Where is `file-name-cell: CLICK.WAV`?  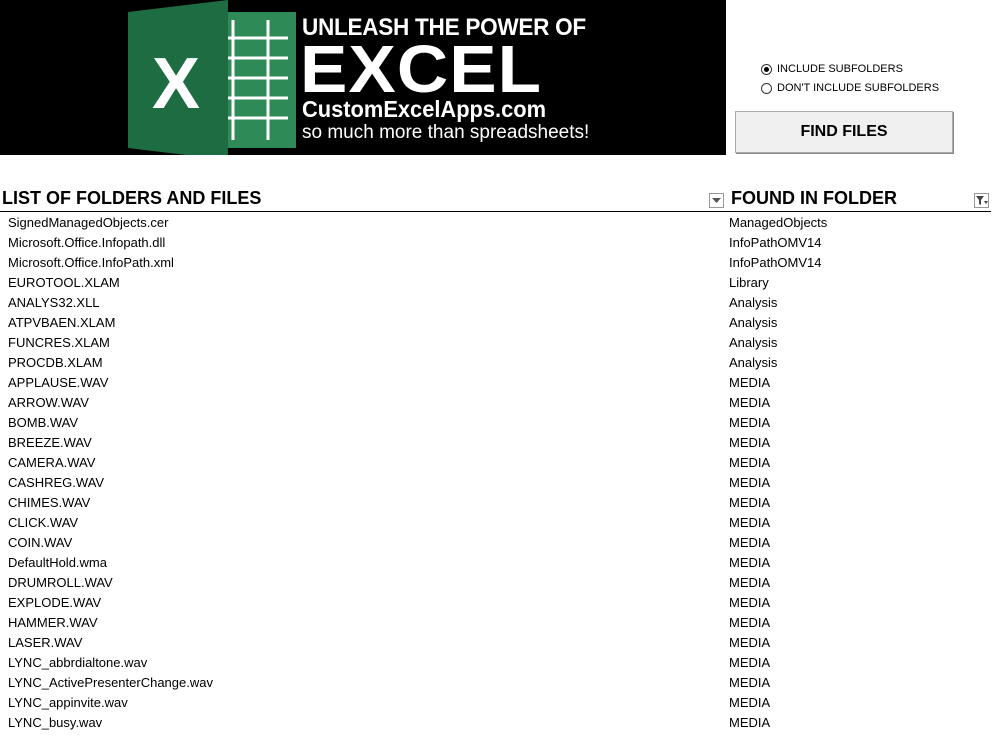 file-name-cell: CLICK.WAV is located at coordinates (43, 522).